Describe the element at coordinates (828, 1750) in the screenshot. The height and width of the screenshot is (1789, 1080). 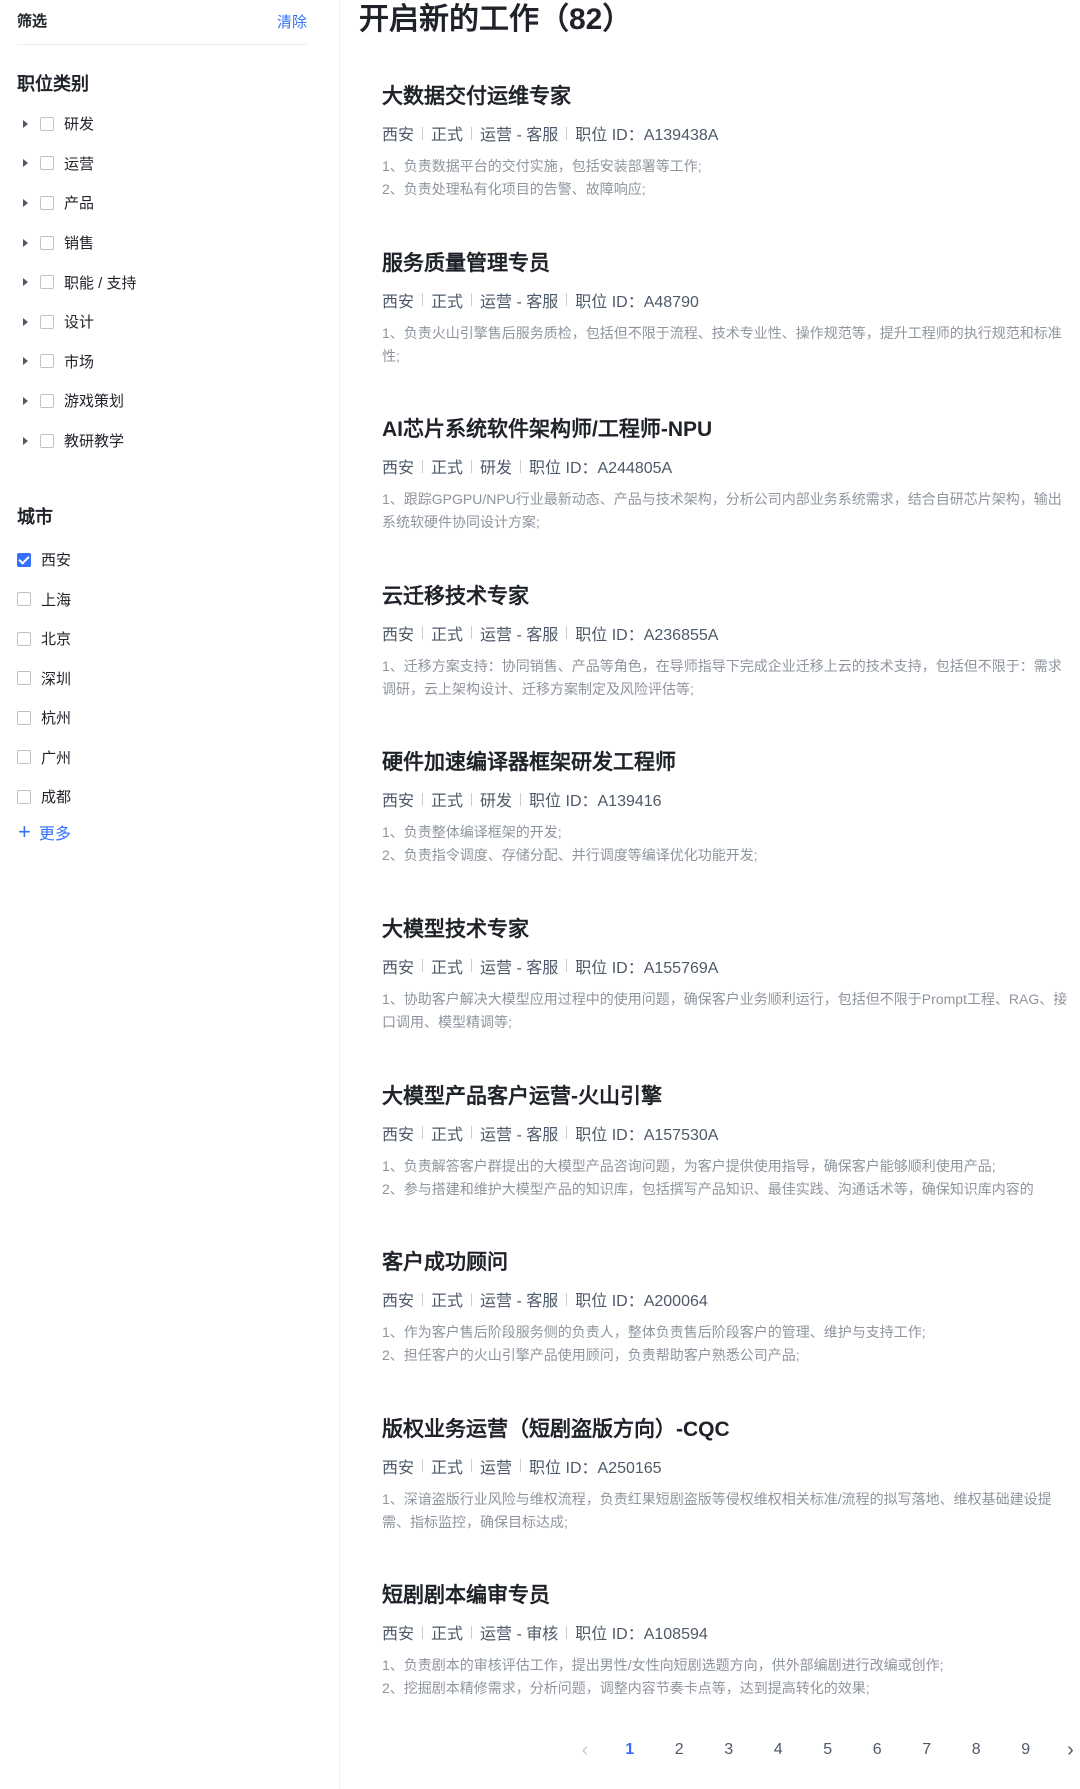
I see `page-number-button: 5` at that location.